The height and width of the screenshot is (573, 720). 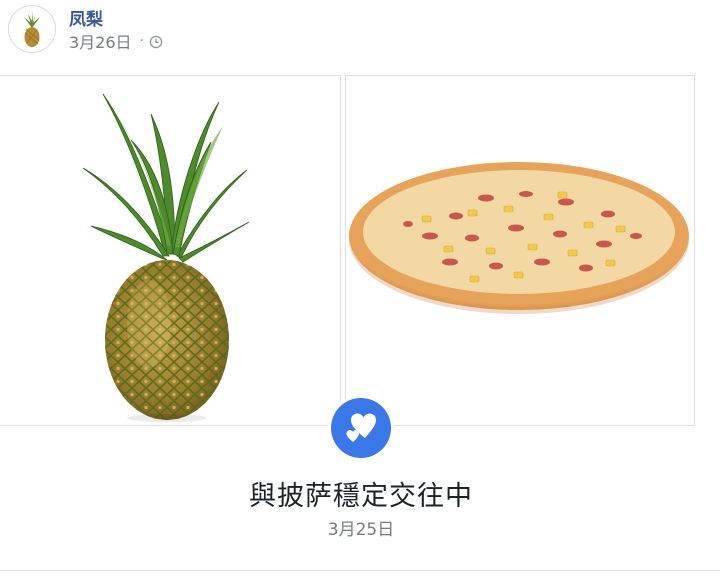 I want to click on pizza-image, so click(x=519, y=238).